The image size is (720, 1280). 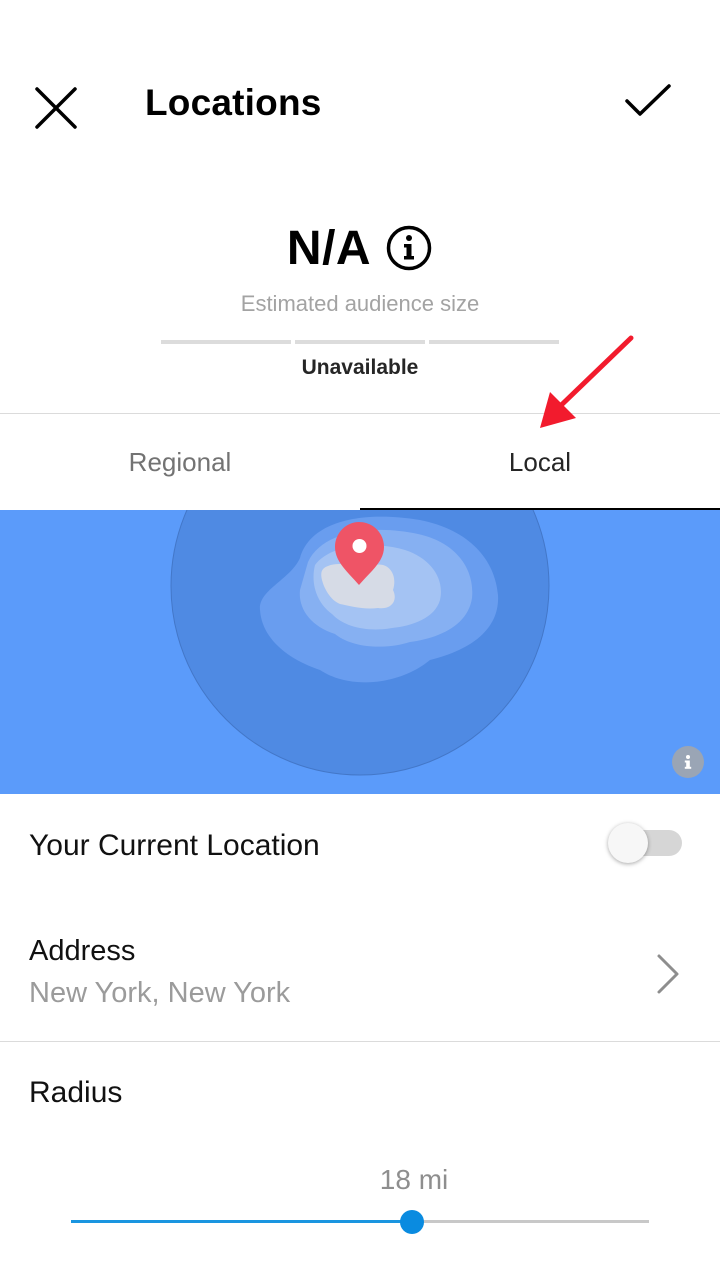 I want to click on page-title: Locations, so click(x=233, y=102).